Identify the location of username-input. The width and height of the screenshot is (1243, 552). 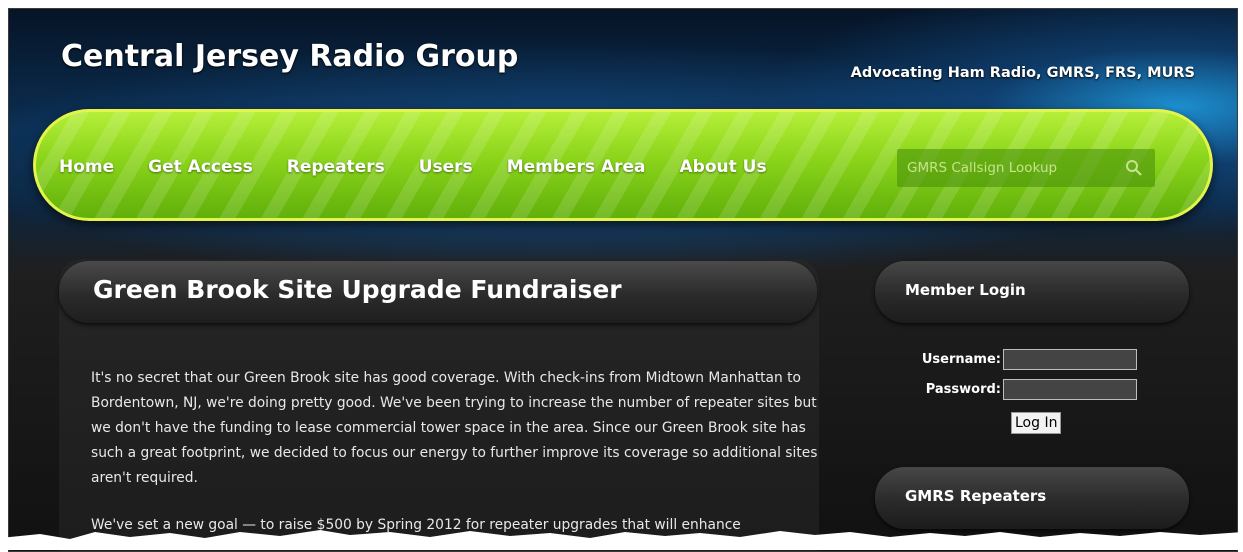
(1070, 359).